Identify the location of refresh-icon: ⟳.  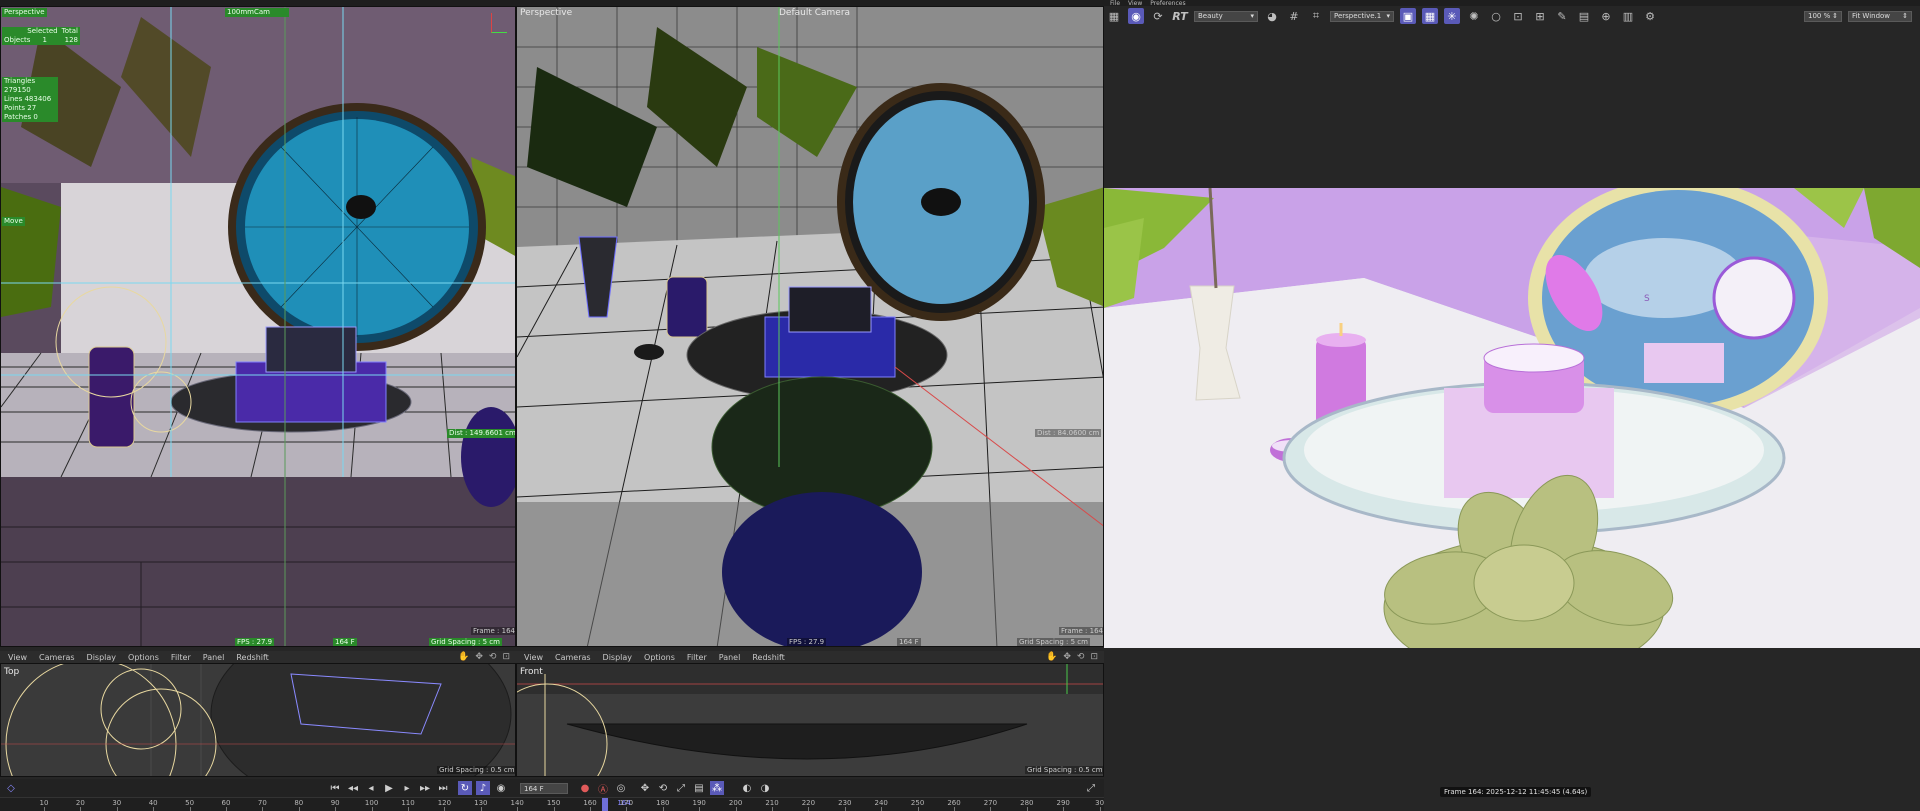
(1158, 16).